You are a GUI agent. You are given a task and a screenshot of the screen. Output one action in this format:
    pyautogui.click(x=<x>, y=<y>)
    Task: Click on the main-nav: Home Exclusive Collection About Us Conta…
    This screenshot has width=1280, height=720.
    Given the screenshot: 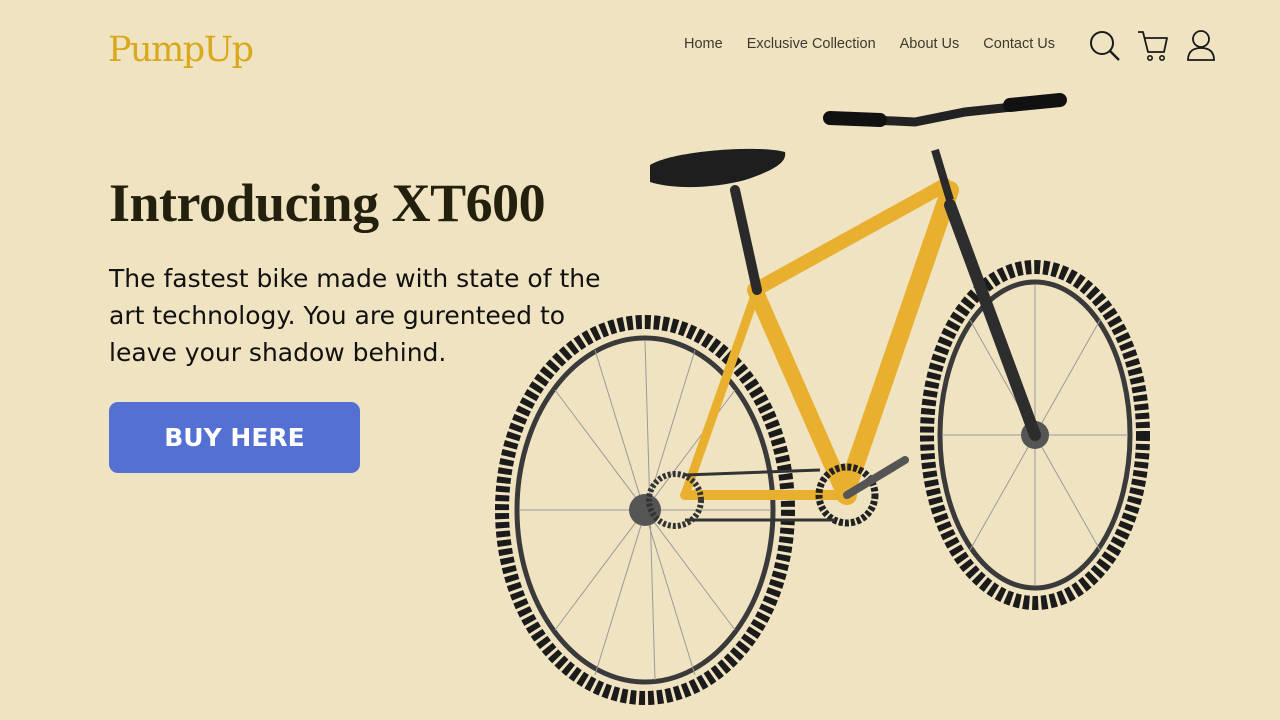 What is the action you would take?
    pyautogui.click(x=869, y=44)
    